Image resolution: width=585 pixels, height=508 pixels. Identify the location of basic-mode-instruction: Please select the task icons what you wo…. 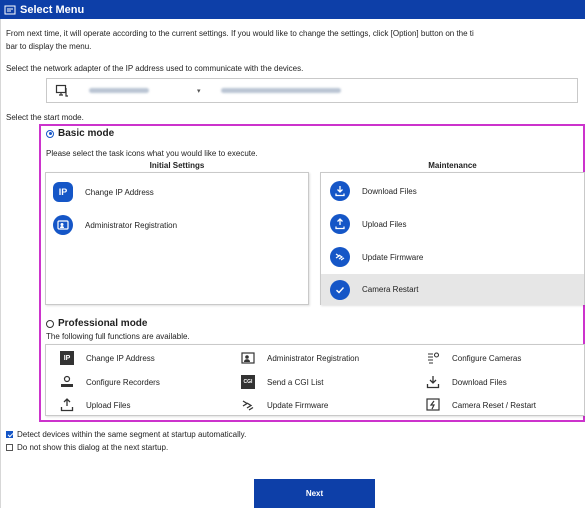
(152, 153).